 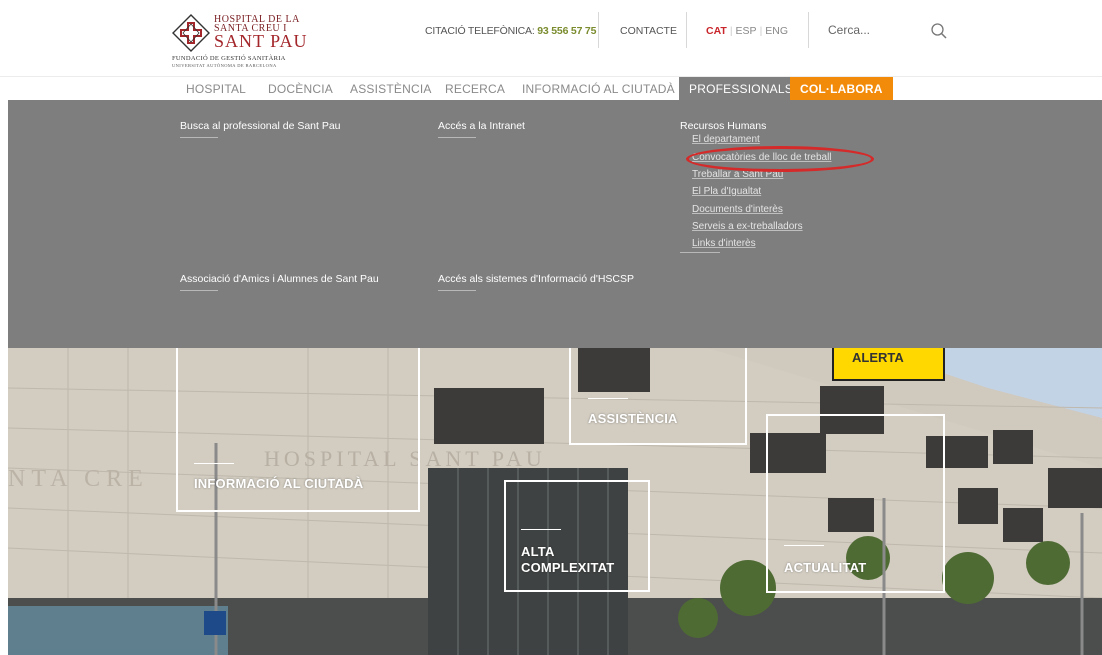 What do you see at coordinates (536, 282) in the screenshot?
I see `menu-link-information-systems: Accés als sistemes d'Informació d'HSCSP` at bounding box center [536, 282].